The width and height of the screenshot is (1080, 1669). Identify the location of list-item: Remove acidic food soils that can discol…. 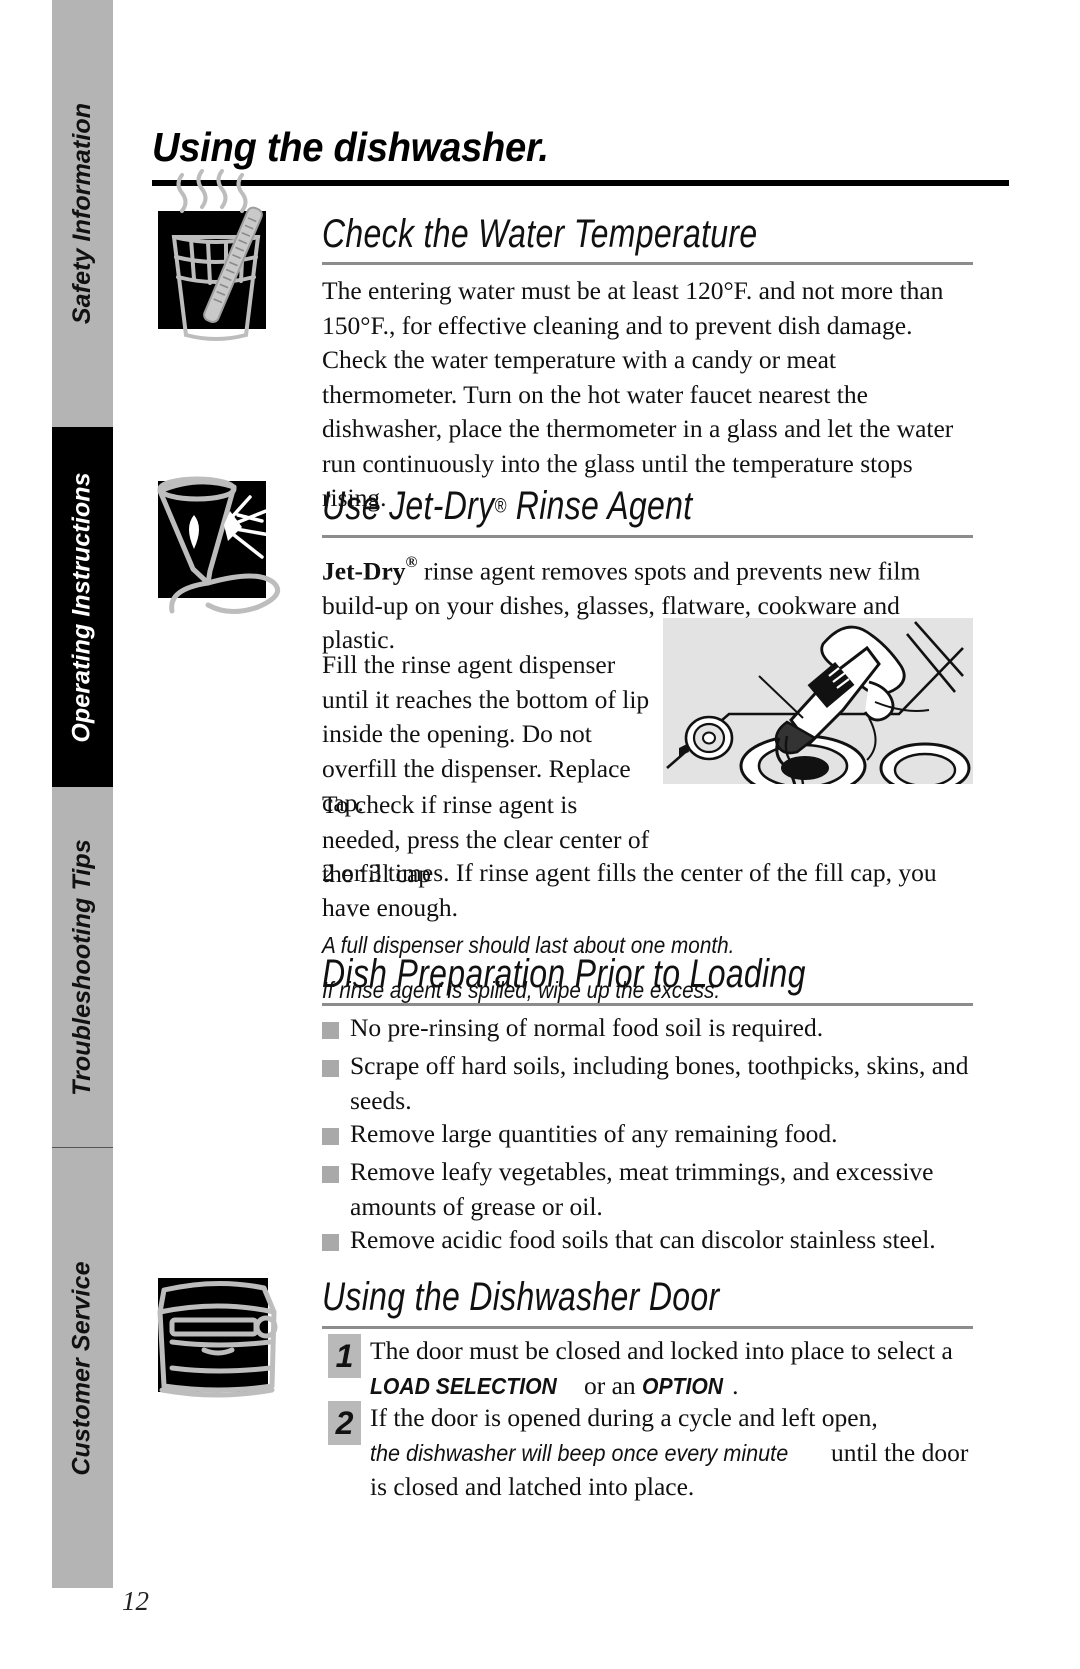
(649, 1240).